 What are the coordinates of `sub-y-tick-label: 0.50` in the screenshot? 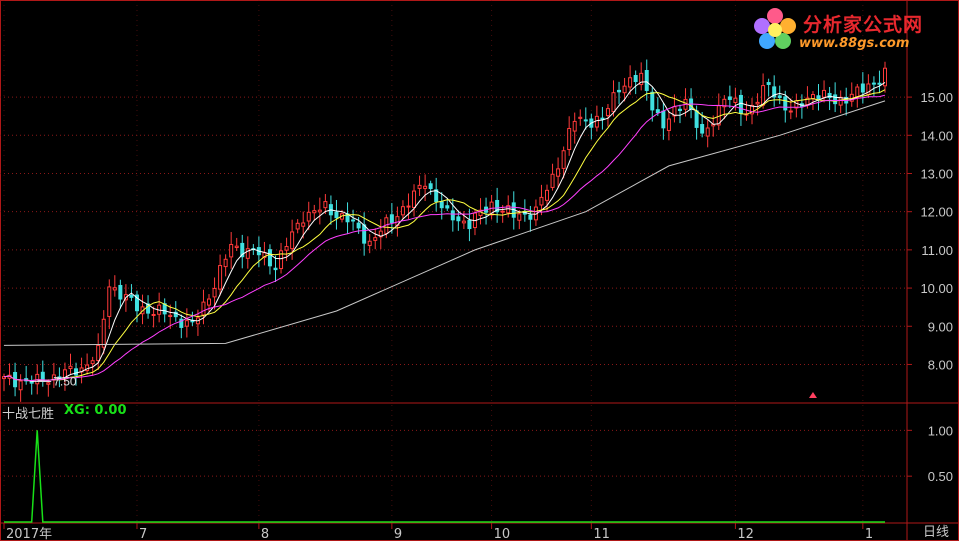 It's located at (940, 476).